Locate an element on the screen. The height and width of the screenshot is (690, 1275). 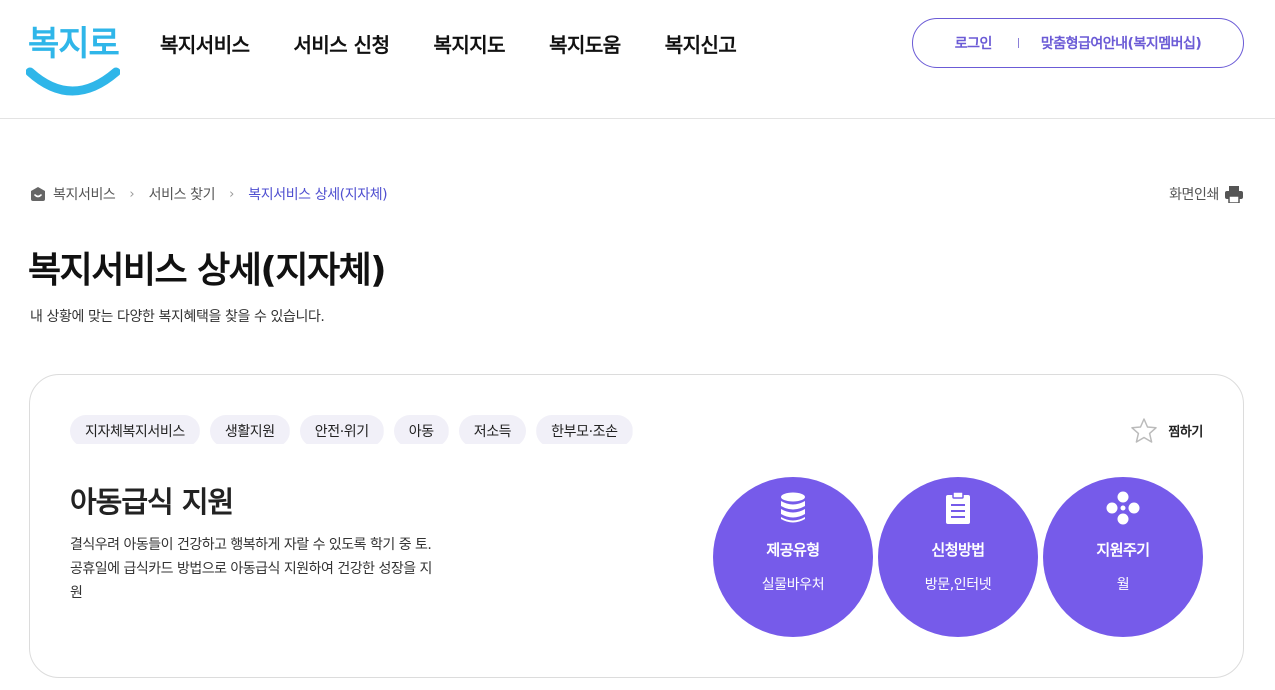
breadcrumb: 복지서비스 › 서비스 찾기 › 복지서비스 상세(지자체) is located at coordinates (209, 194).